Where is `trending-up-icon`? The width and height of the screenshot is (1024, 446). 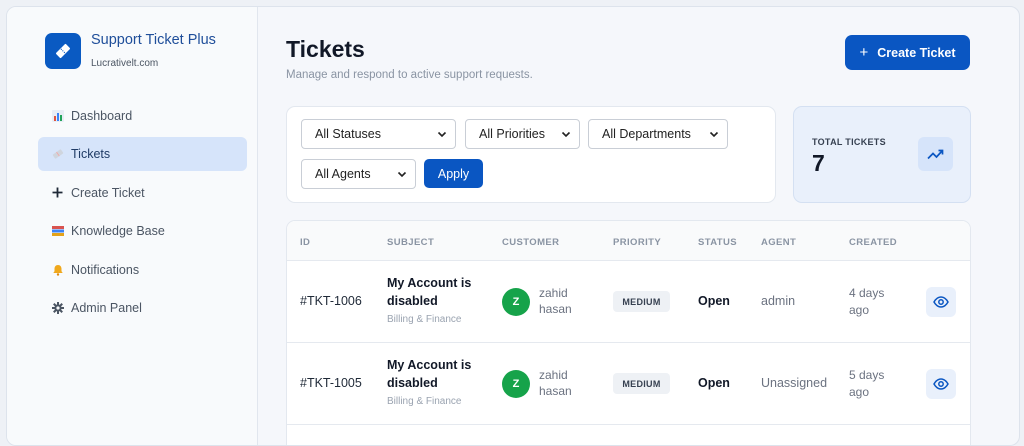 trending-up-icon is located at coordinates (935, 154).